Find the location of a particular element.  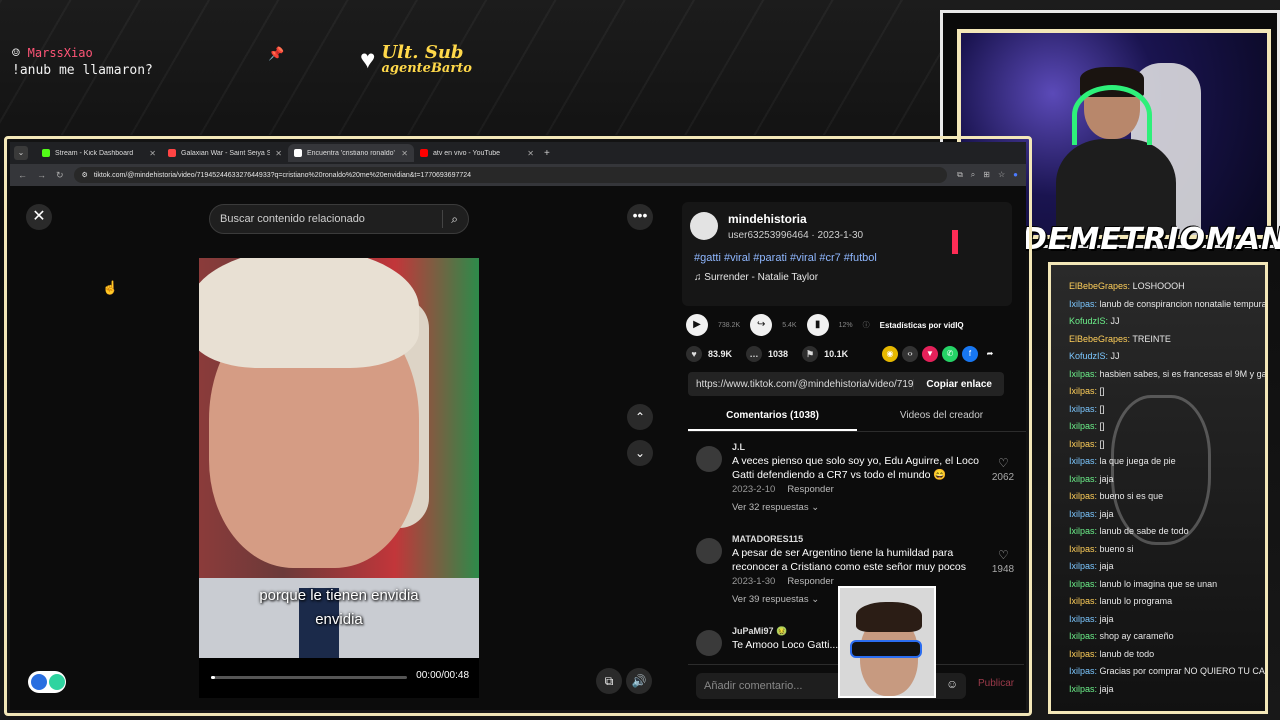

install-icon: ⊞ is located at coordinates (986, 175).